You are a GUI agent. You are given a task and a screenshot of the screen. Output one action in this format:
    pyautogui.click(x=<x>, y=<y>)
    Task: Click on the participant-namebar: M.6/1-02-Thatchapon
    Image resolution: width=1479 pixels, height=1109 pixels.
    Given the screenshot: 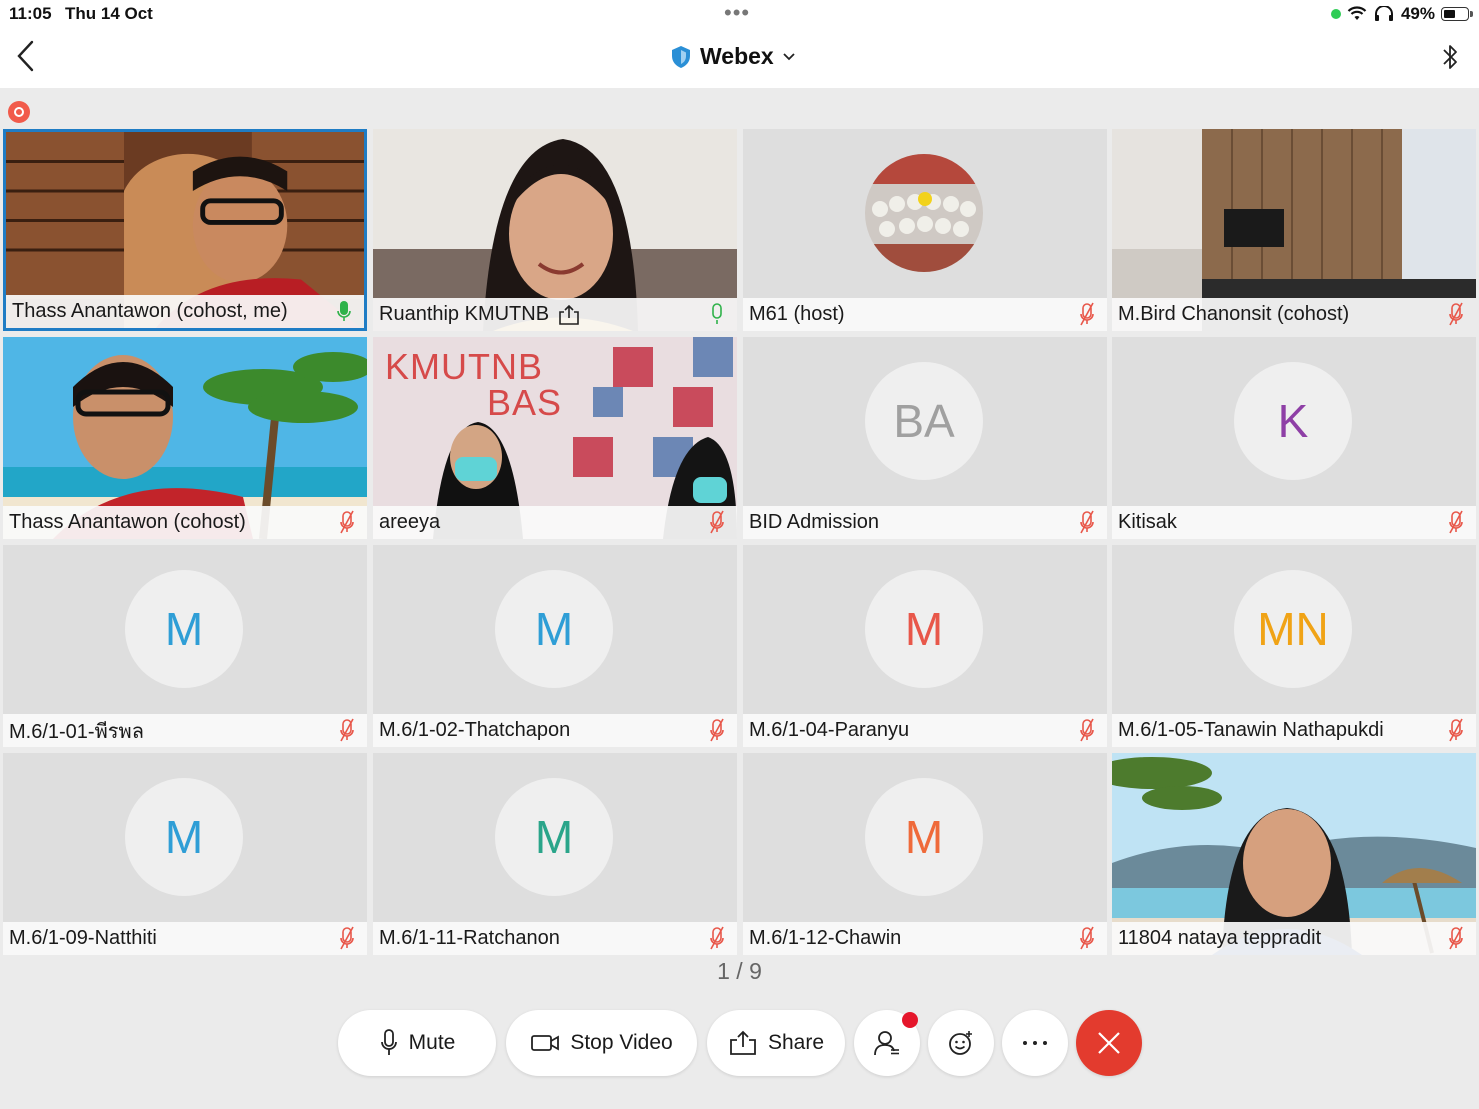 What is the action you would take?
    pyautogui.click(x=555, y=730)
    